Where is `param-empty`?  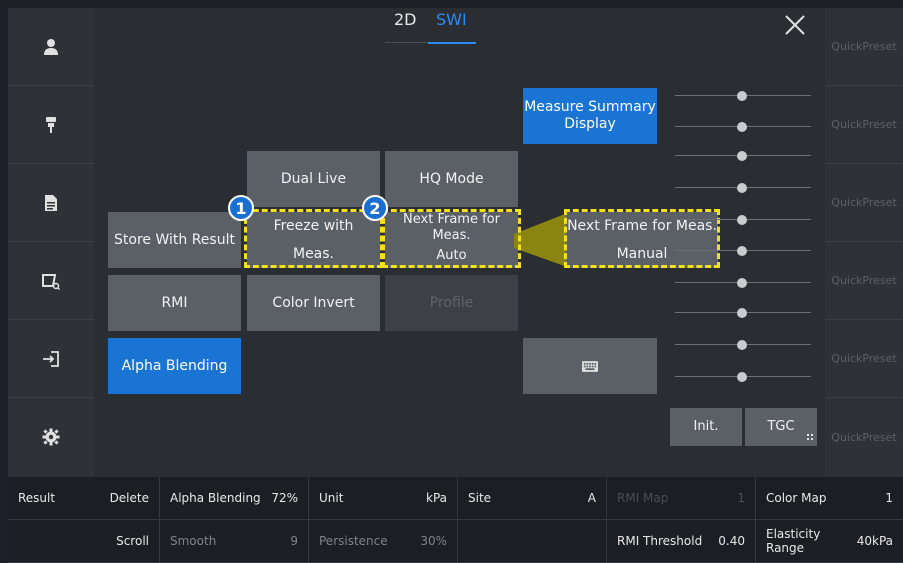 param-empty is located at coordinates (532, 541).